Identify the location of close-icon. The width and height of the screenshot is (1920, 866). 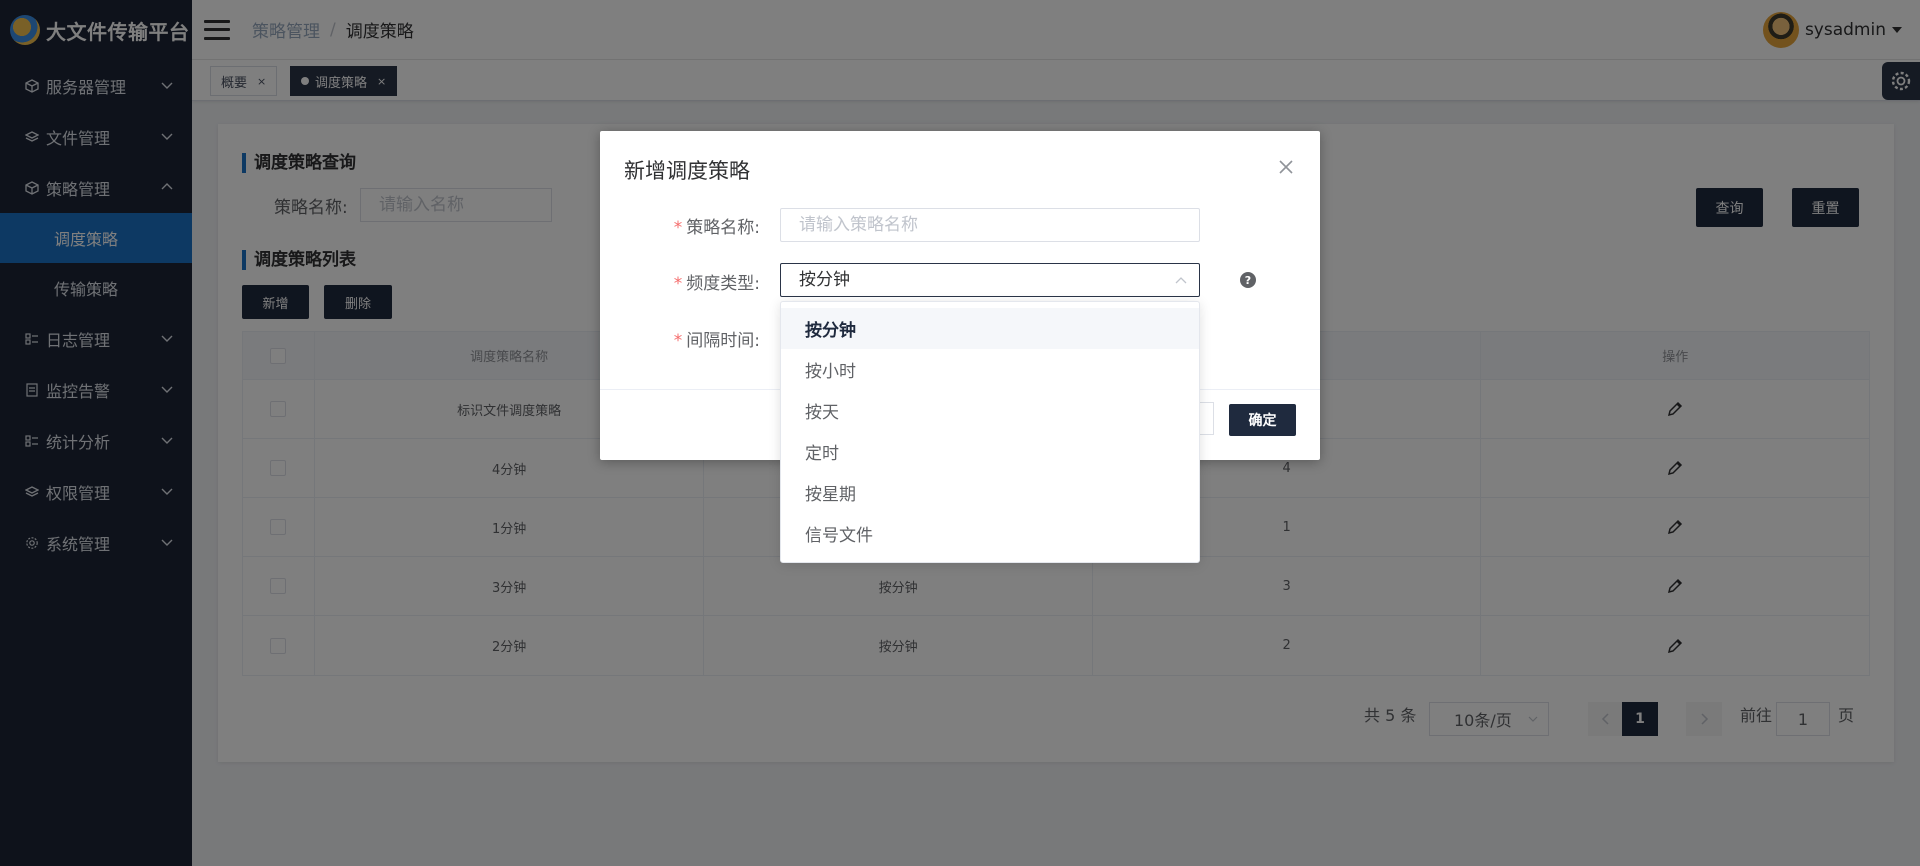
(1286, 167).